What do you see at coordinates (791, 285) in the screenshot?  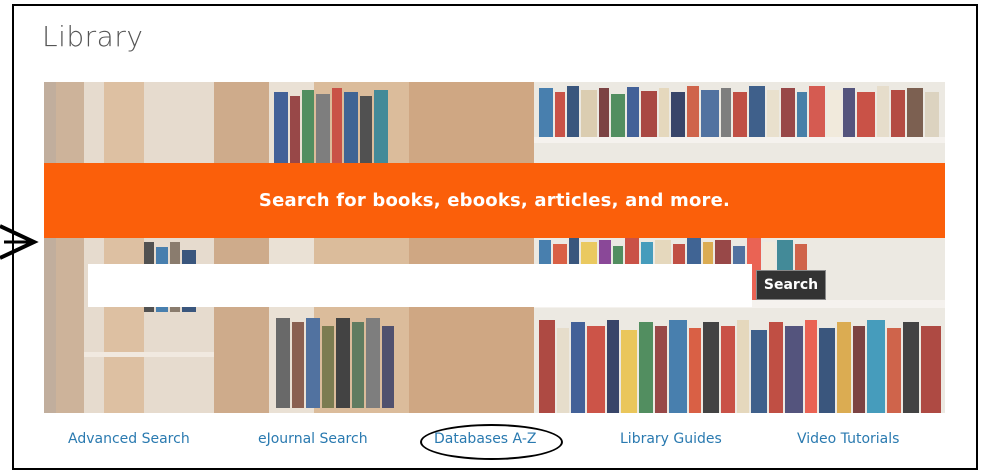 I see `search-button: Search` at bounding box center [791, 285].